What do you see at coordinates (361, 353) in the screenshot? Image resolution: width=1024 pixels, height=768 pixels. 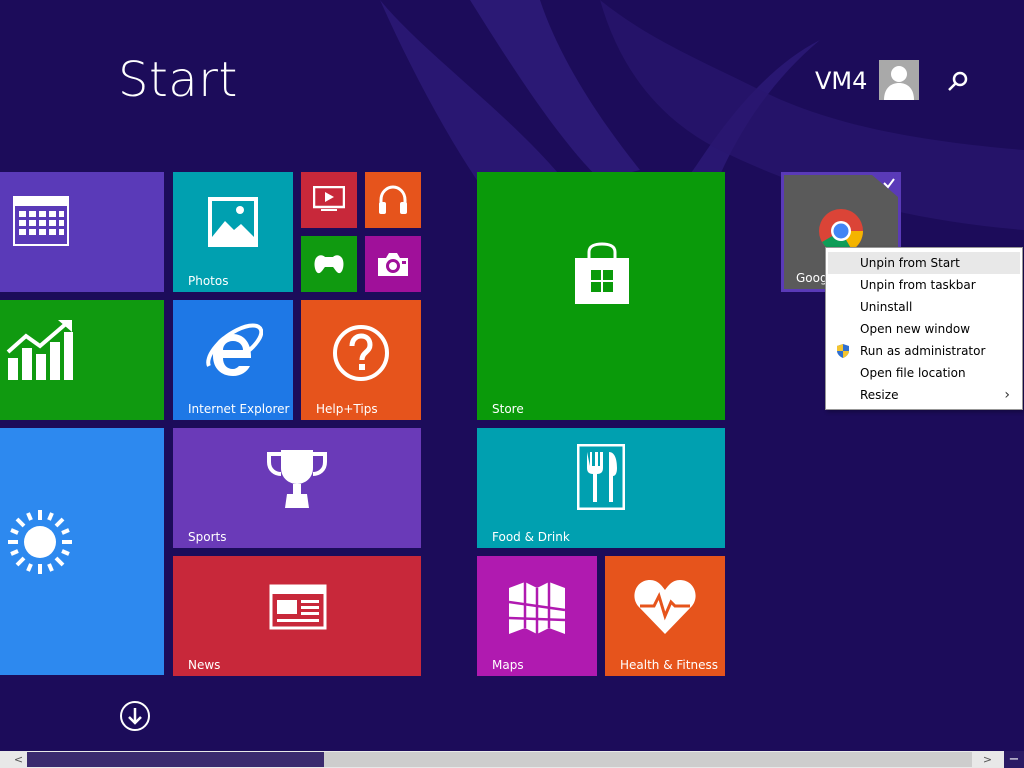 I see `help-question-icon` at bounding box center [361, 353].